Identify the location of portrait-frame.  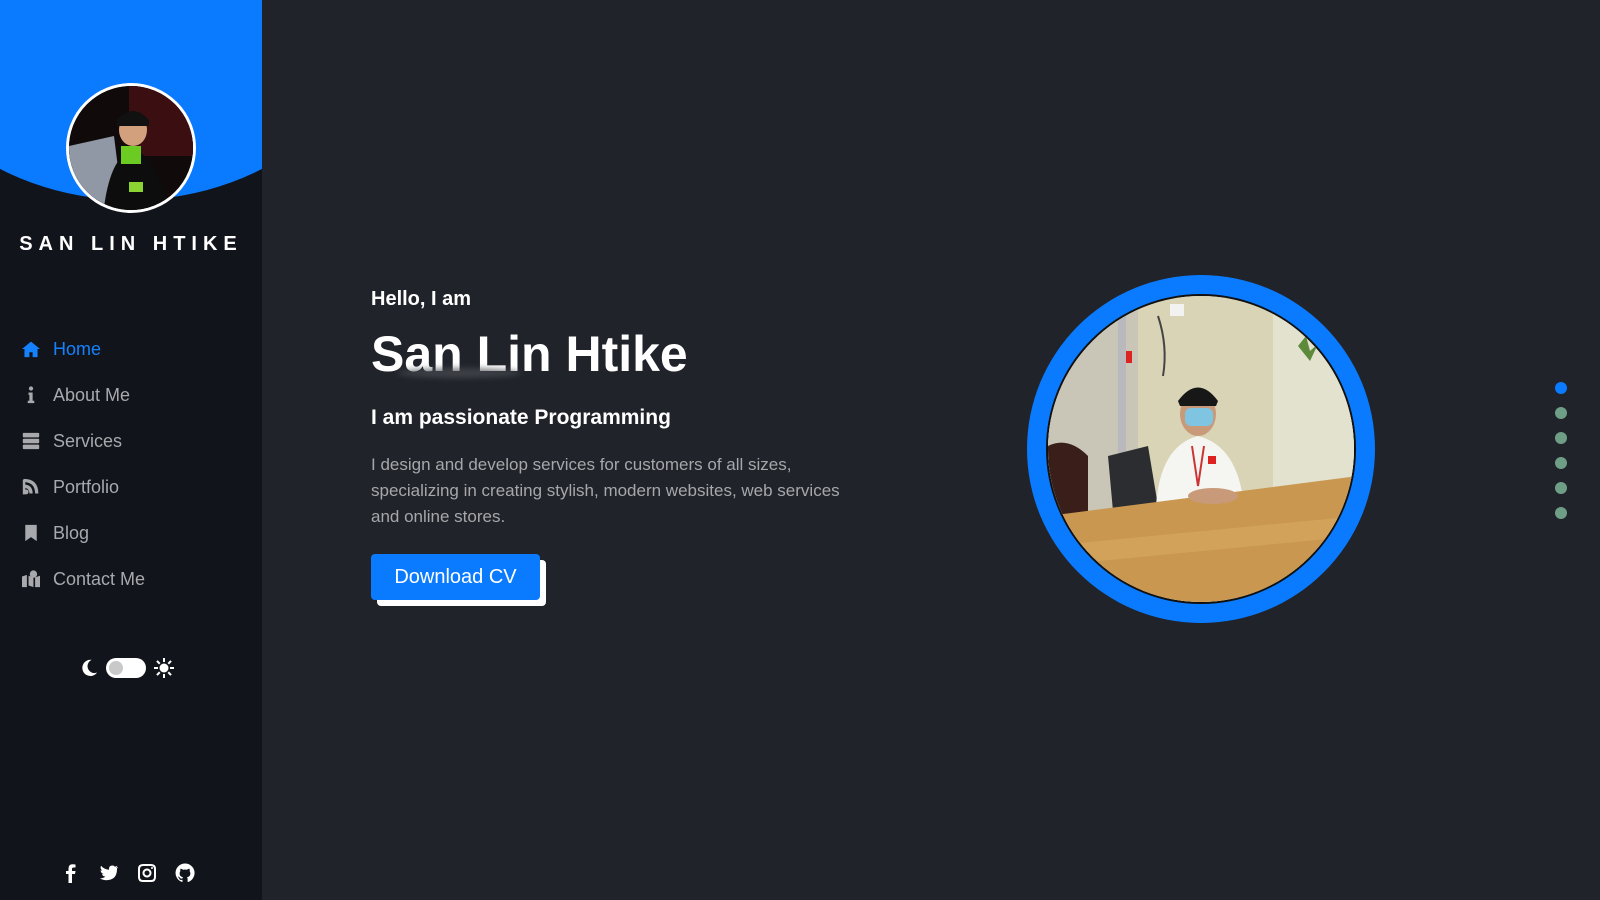
(1201, 449).